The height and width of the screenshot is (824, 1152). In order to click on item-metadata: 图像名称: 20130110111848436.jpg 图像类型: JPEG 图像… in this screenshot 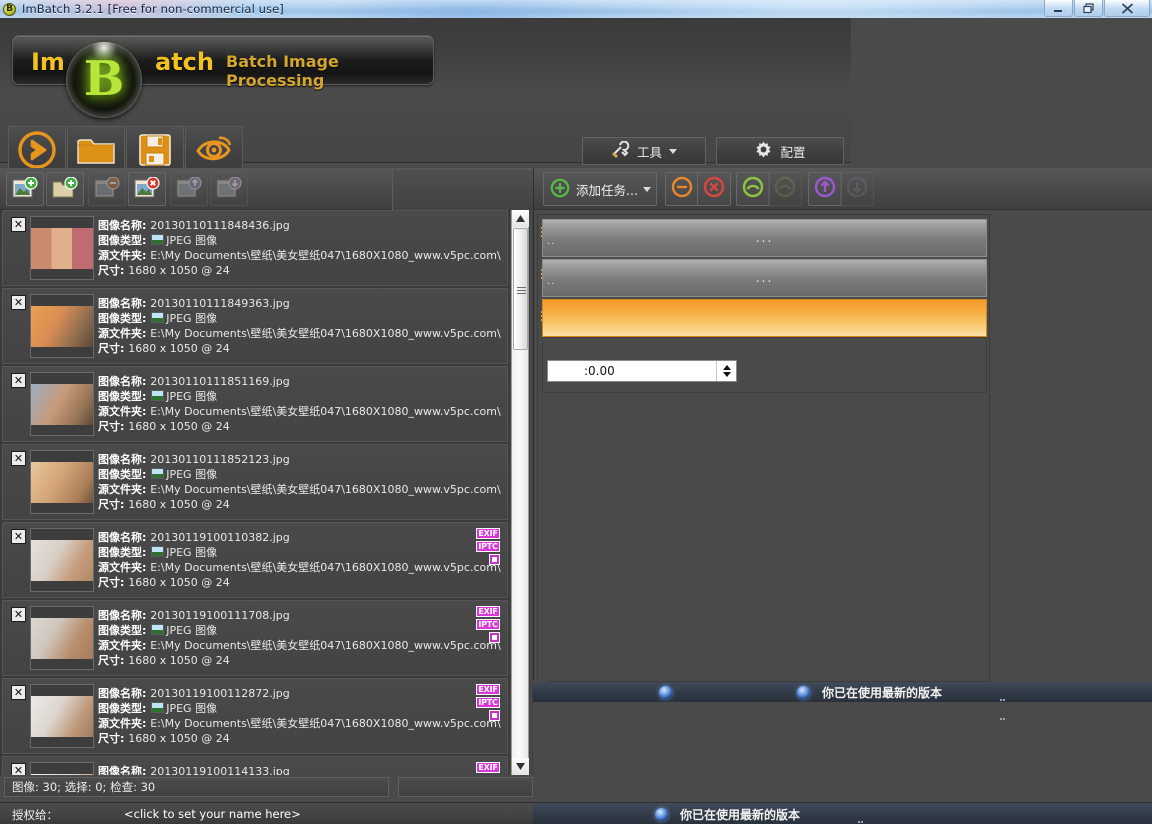, I will do `click(299, 248)`.